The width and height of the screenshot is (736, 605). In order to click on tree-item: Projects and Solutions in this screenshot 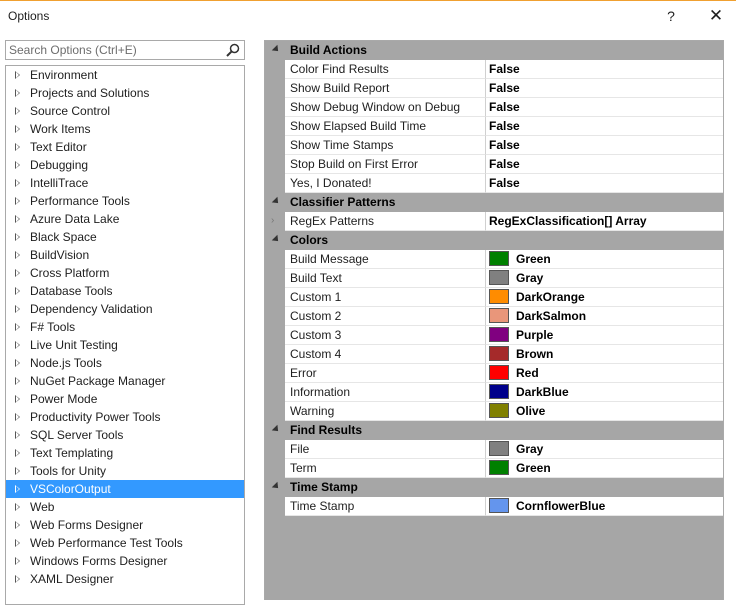, I will do `click(125, 93)`.